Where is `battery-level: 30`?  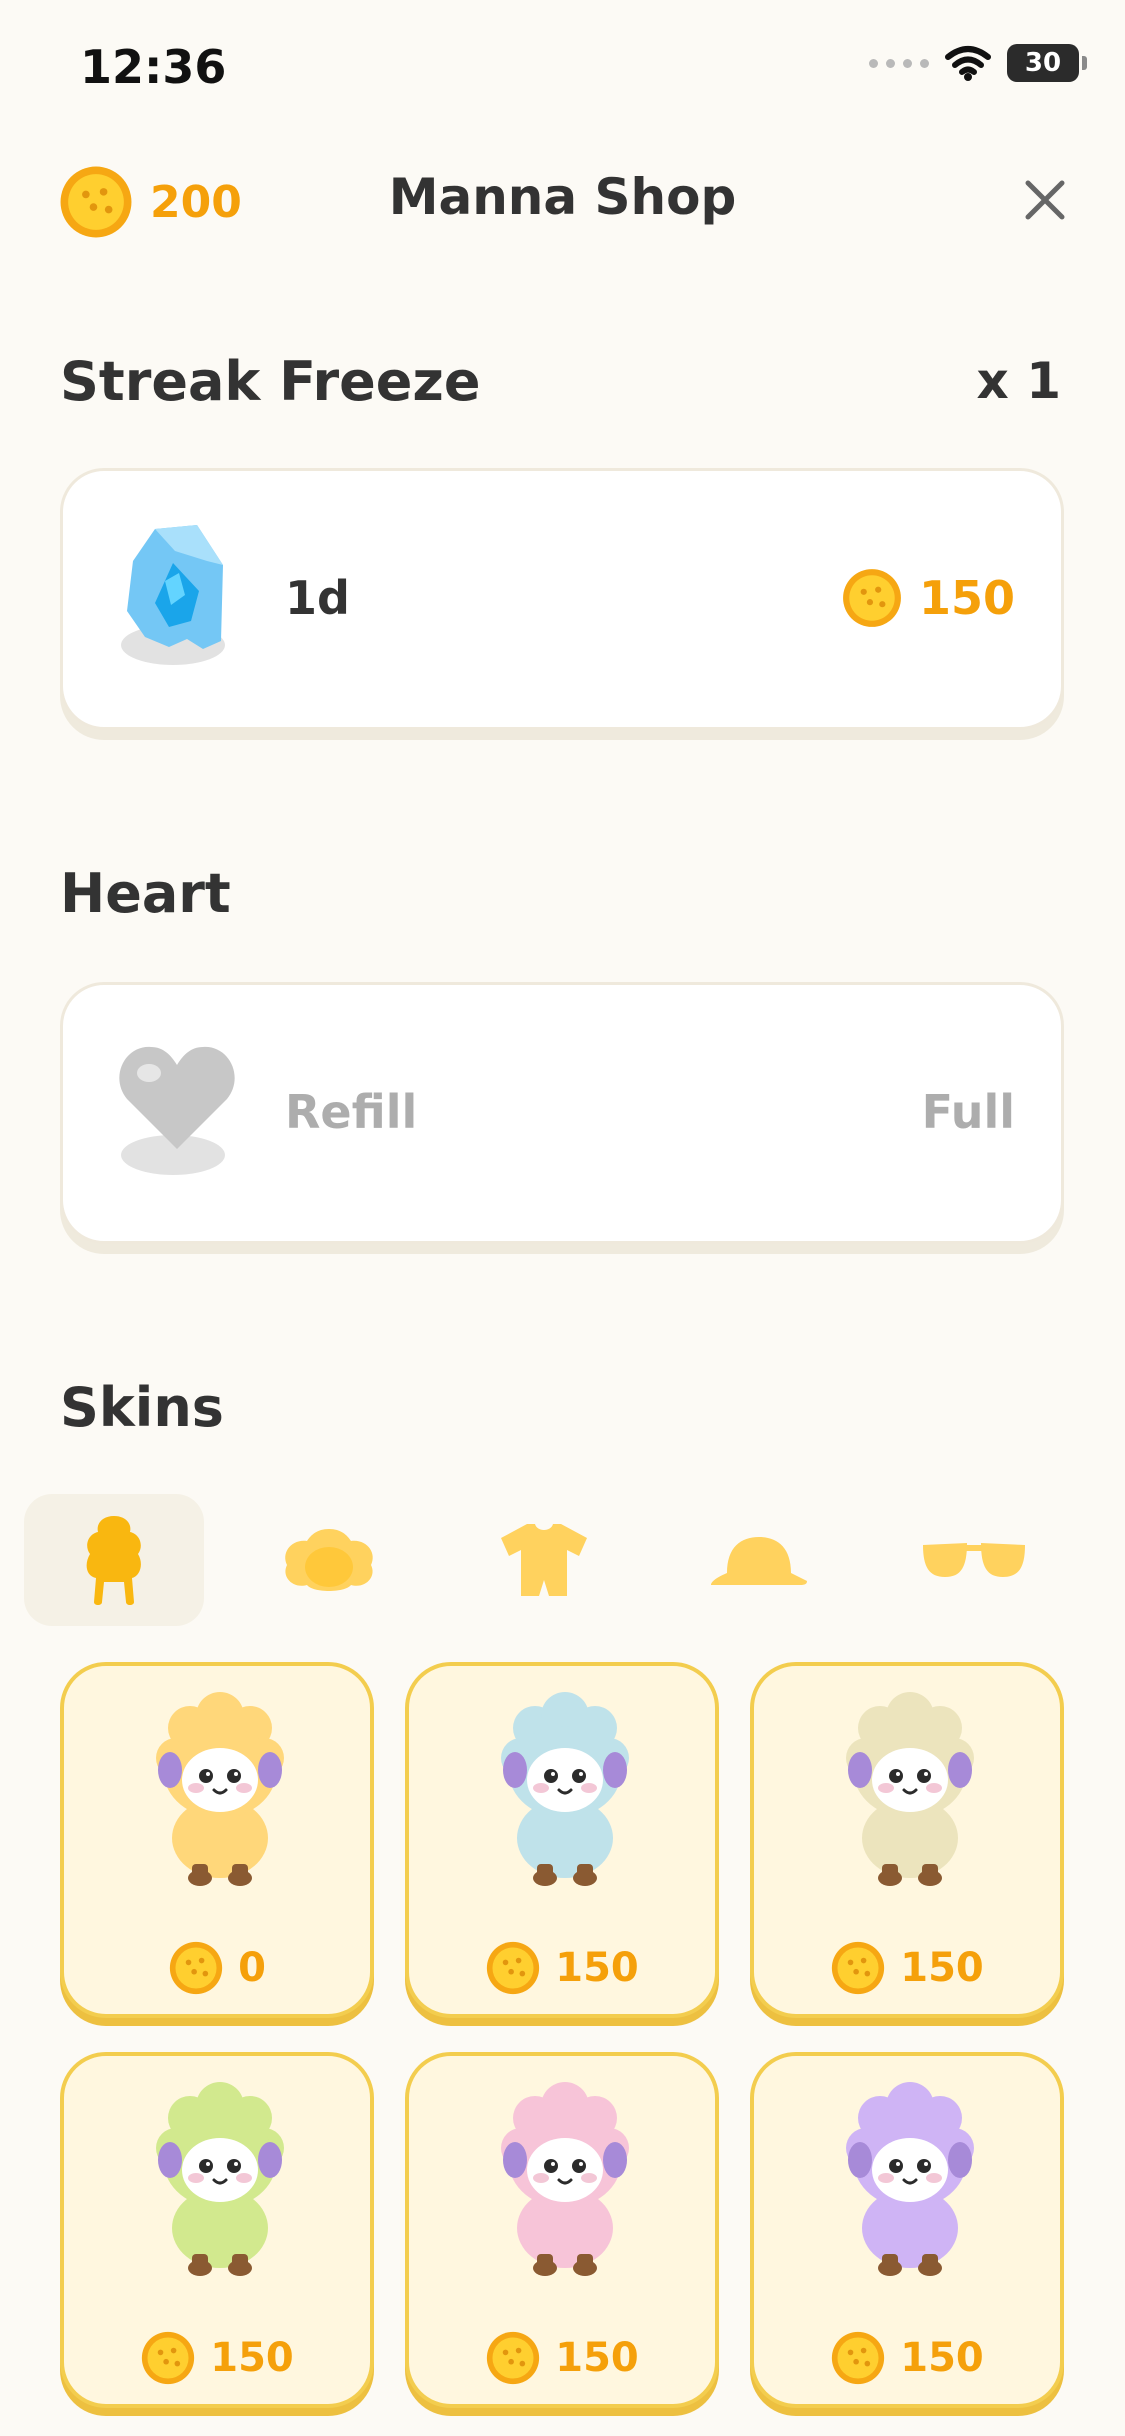 battery-level: 30 is located at coordinates (1043, 63).